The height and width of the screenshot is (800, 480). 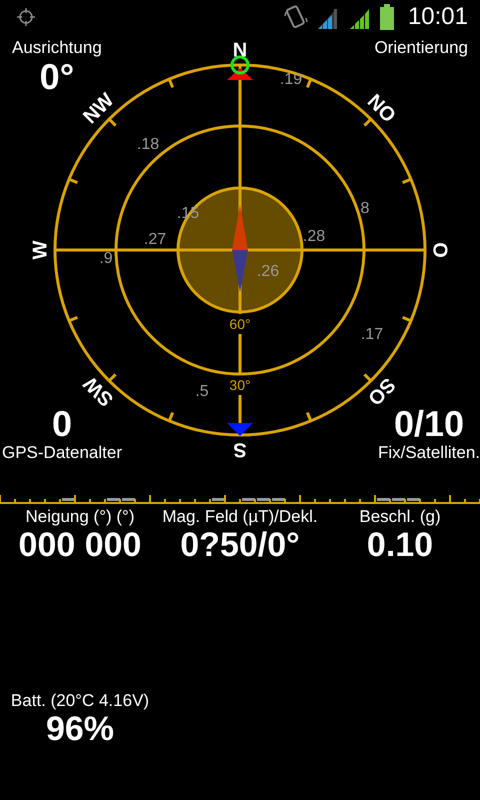 What do you see at coordinates (439, 250) in the screenshot?
I see `direction-label: O` at bounding box center [439, 250].